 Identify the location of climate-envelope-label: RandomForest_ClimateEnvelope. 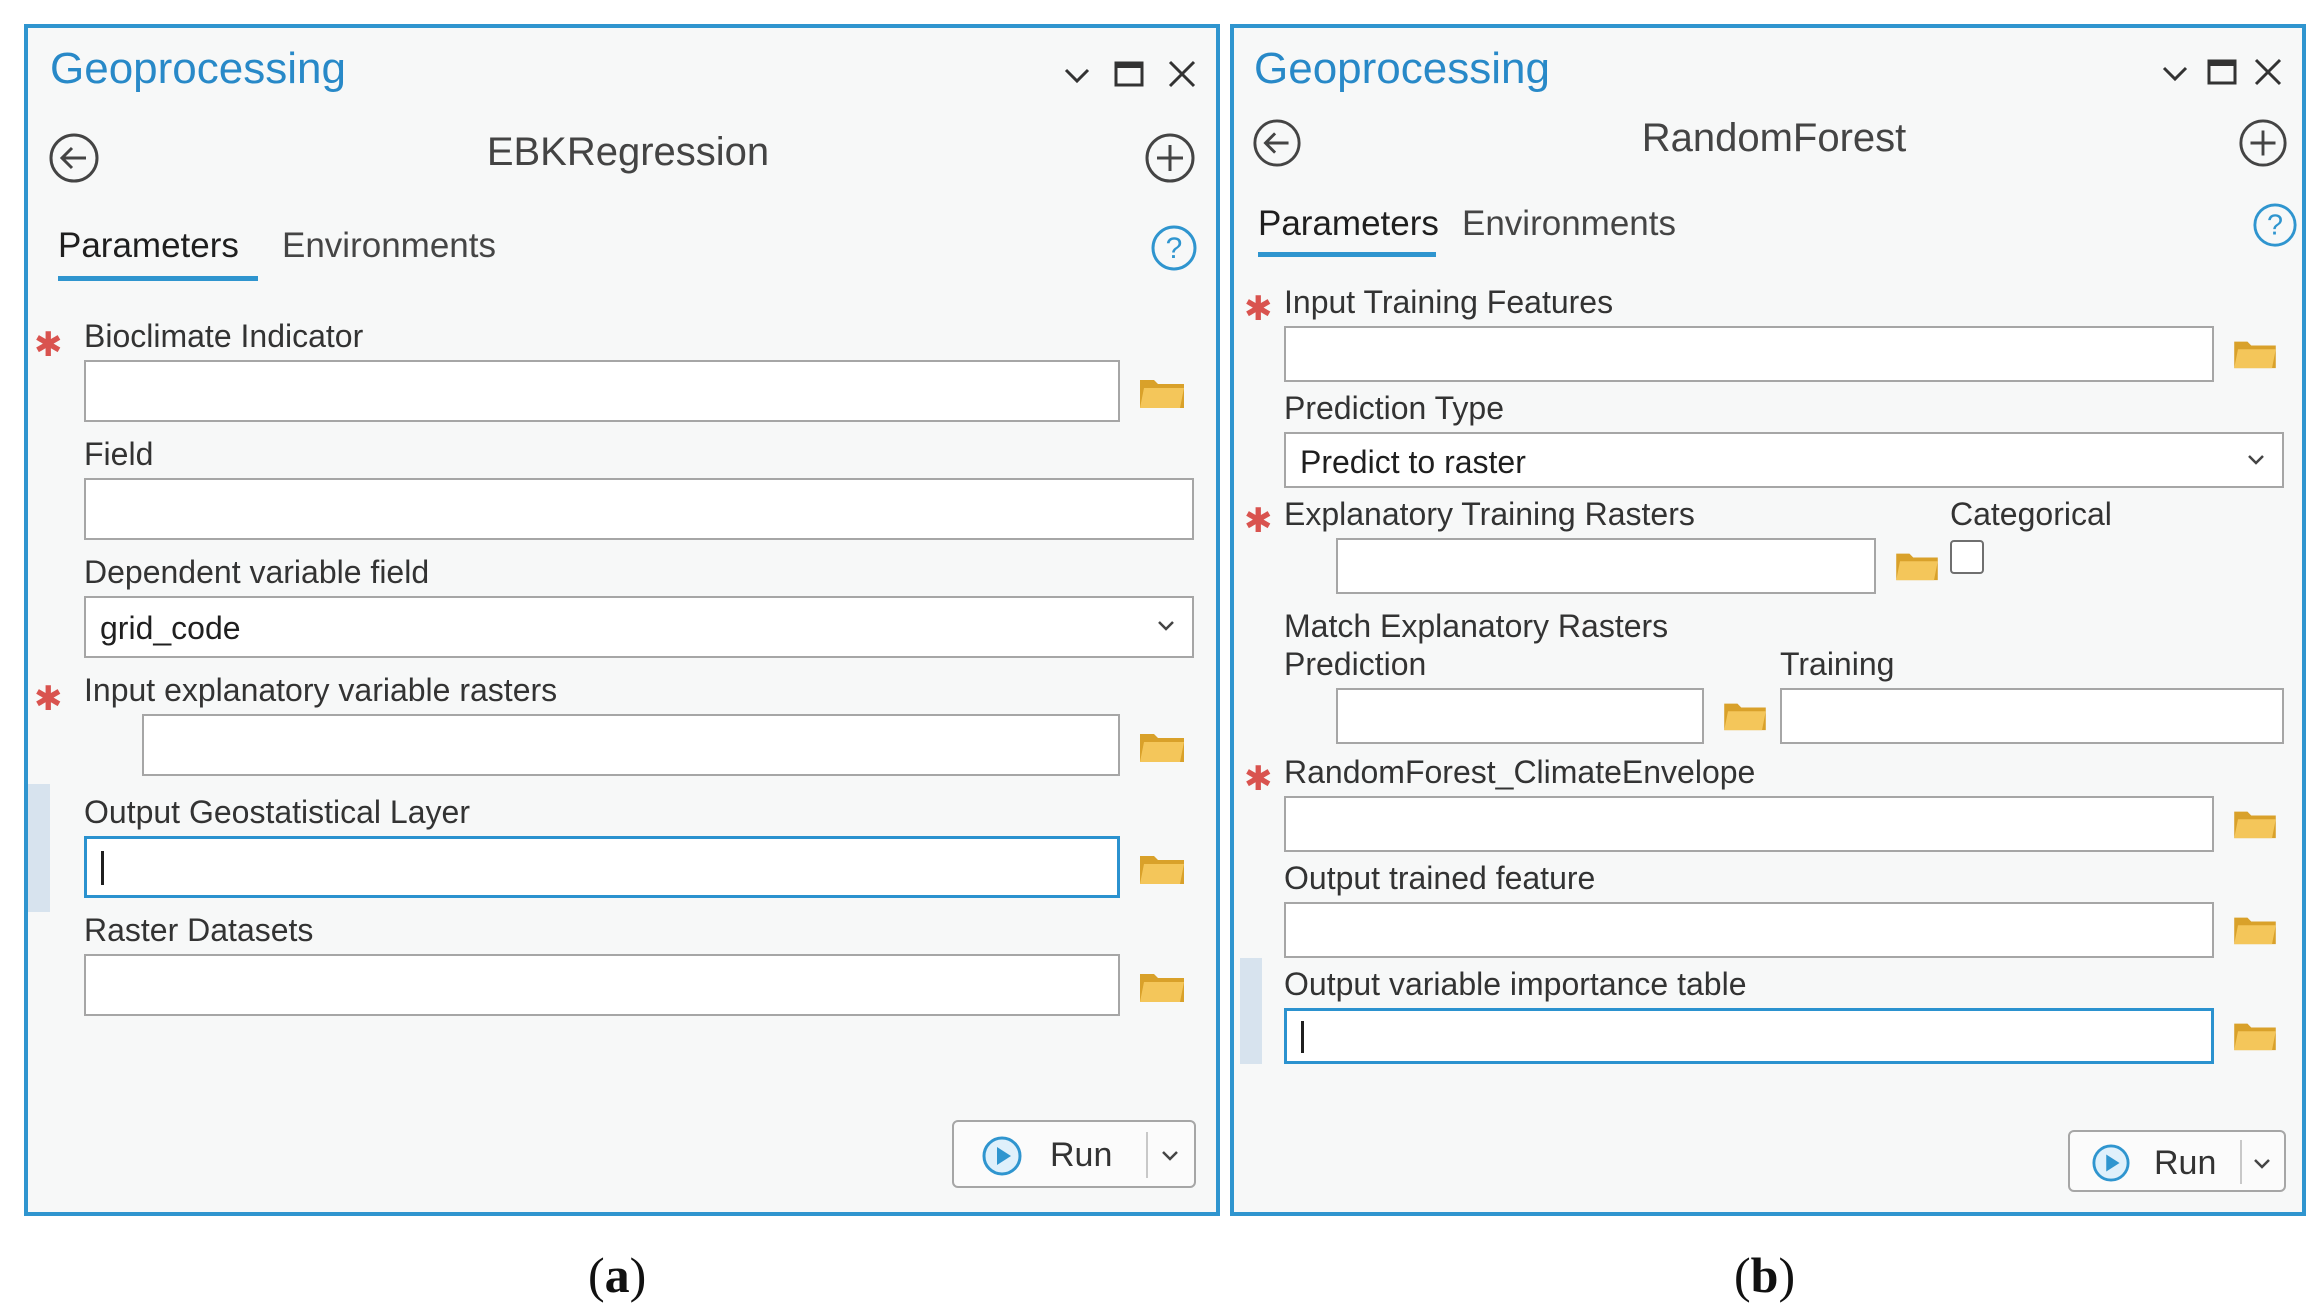
(1520, 772).